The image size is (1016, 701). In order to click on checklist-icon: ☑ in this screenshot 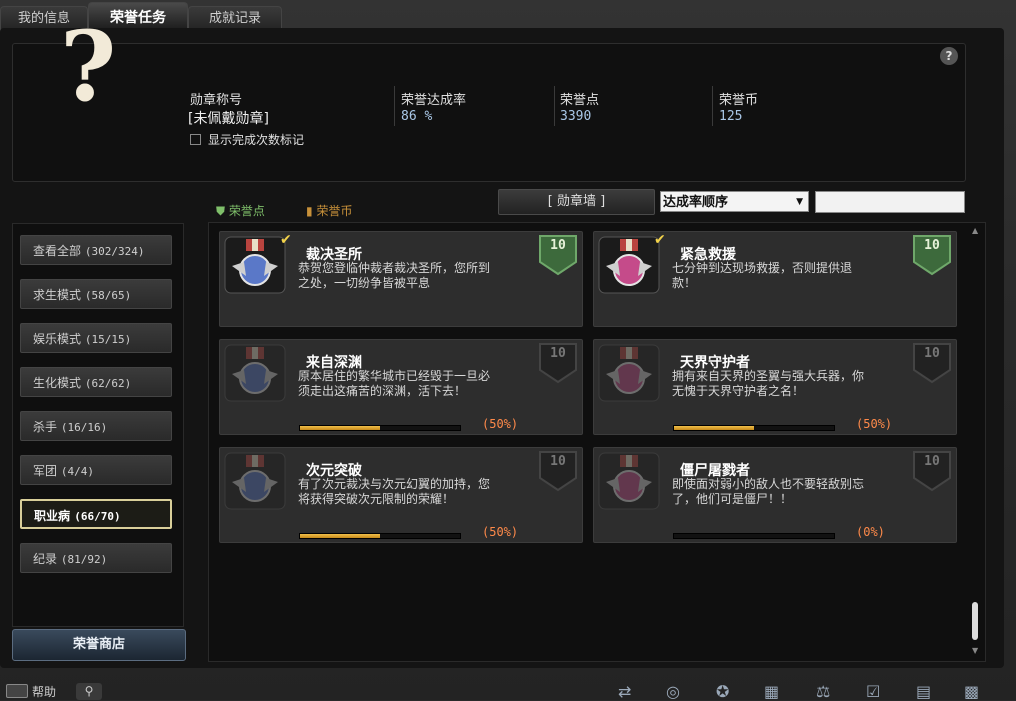, I will do `click(878, 691)`.